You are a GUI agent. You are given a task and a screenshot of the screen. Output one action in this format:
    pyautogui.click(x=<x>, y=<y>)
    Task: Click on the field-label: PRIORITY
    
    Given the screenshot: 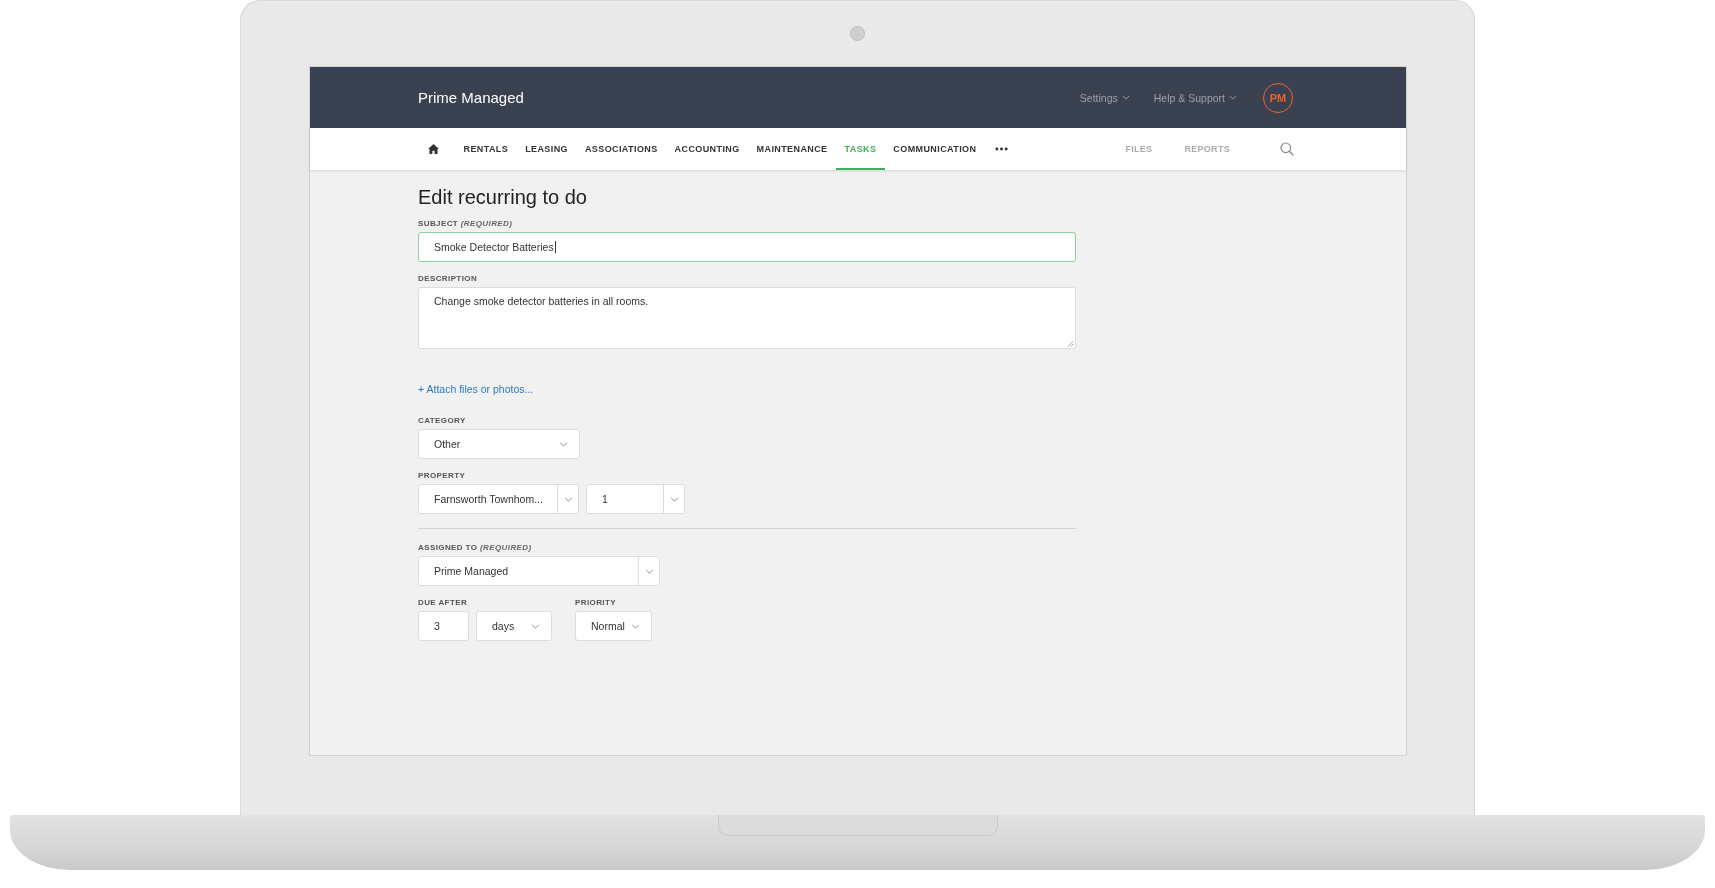 What is the action you would take?
    pyautogui.click(x=596, y=602)
    